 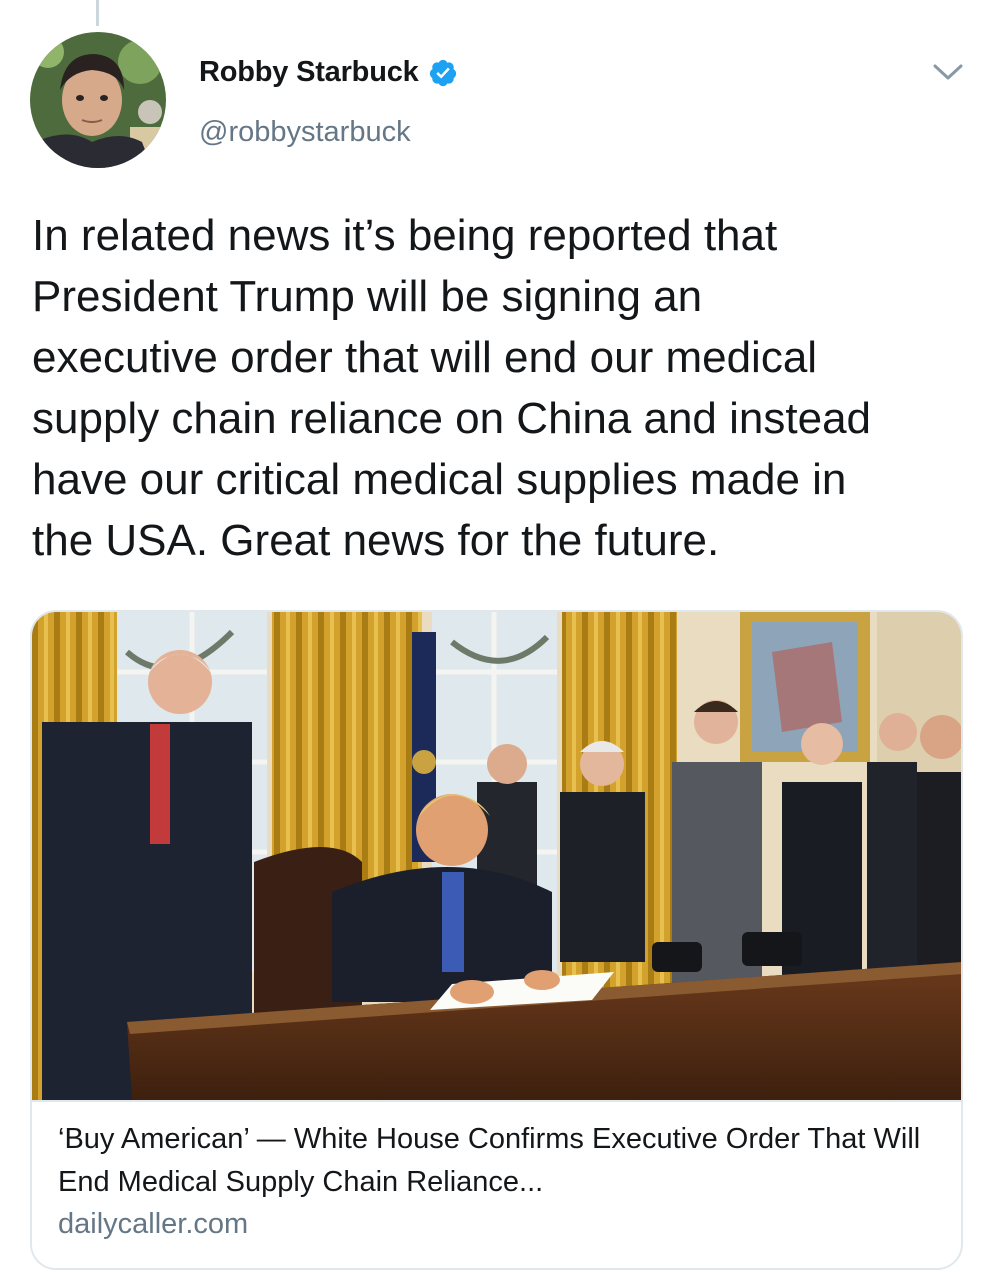 What do you see at coordinates (443, 73) in the screenshot?
I see `verified-badge-icon` at bounding box center [443, 73].